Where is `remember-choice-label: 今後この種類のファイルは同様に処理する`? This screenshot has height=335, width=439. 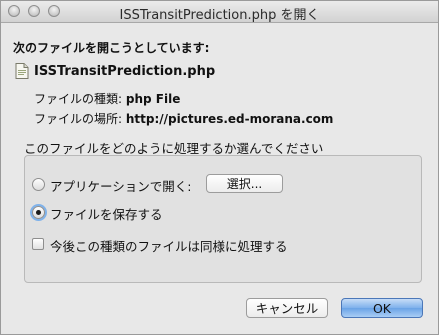 remember-choice-label: 今後この種類のファイルは同様に処理する is located at coordinates (169, 245).